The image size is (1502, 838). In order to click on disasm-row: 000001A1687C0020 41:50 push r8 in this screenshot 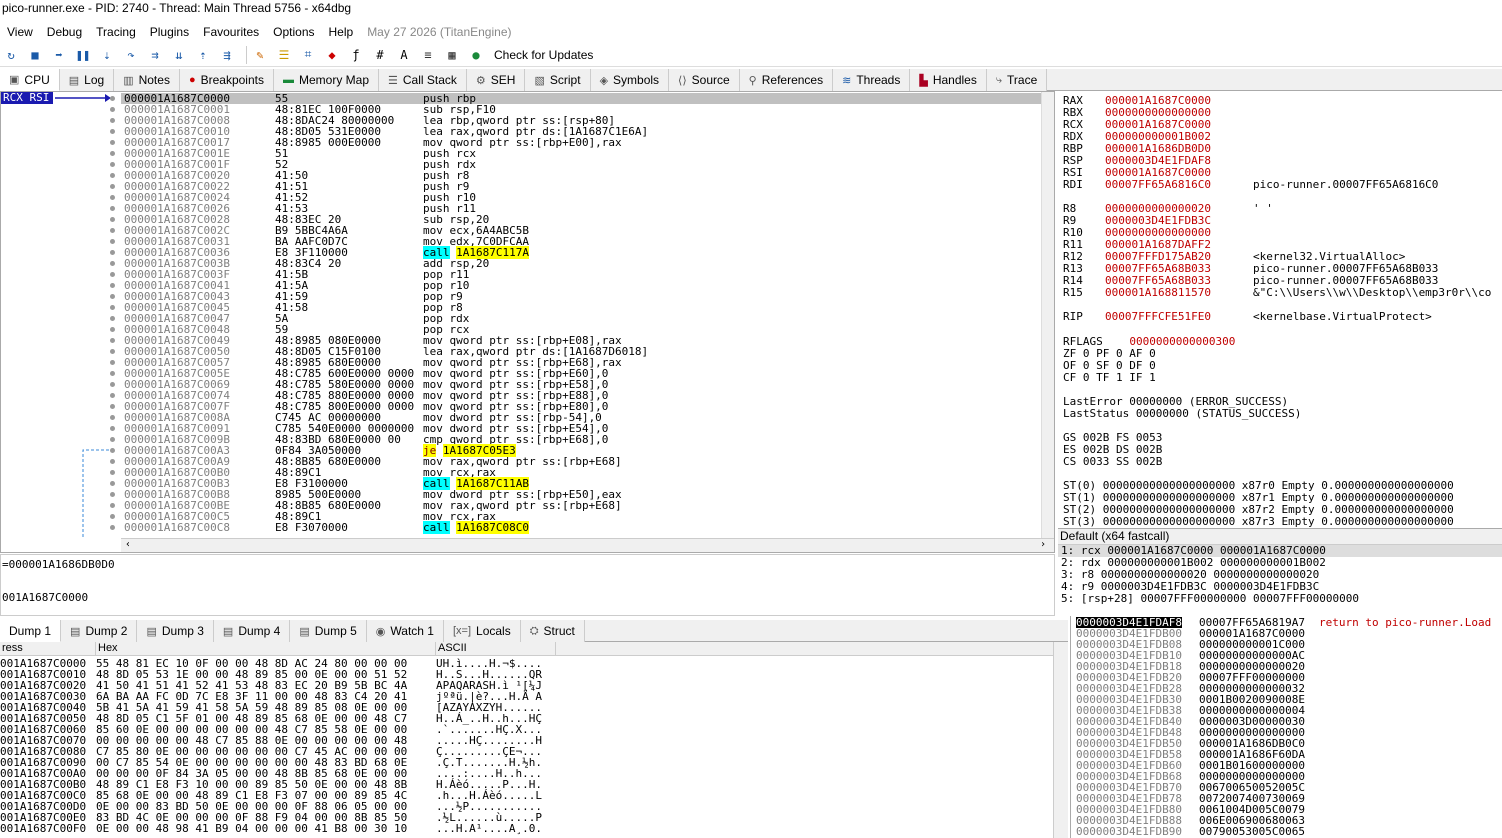, I will do `click(575, 175)`.